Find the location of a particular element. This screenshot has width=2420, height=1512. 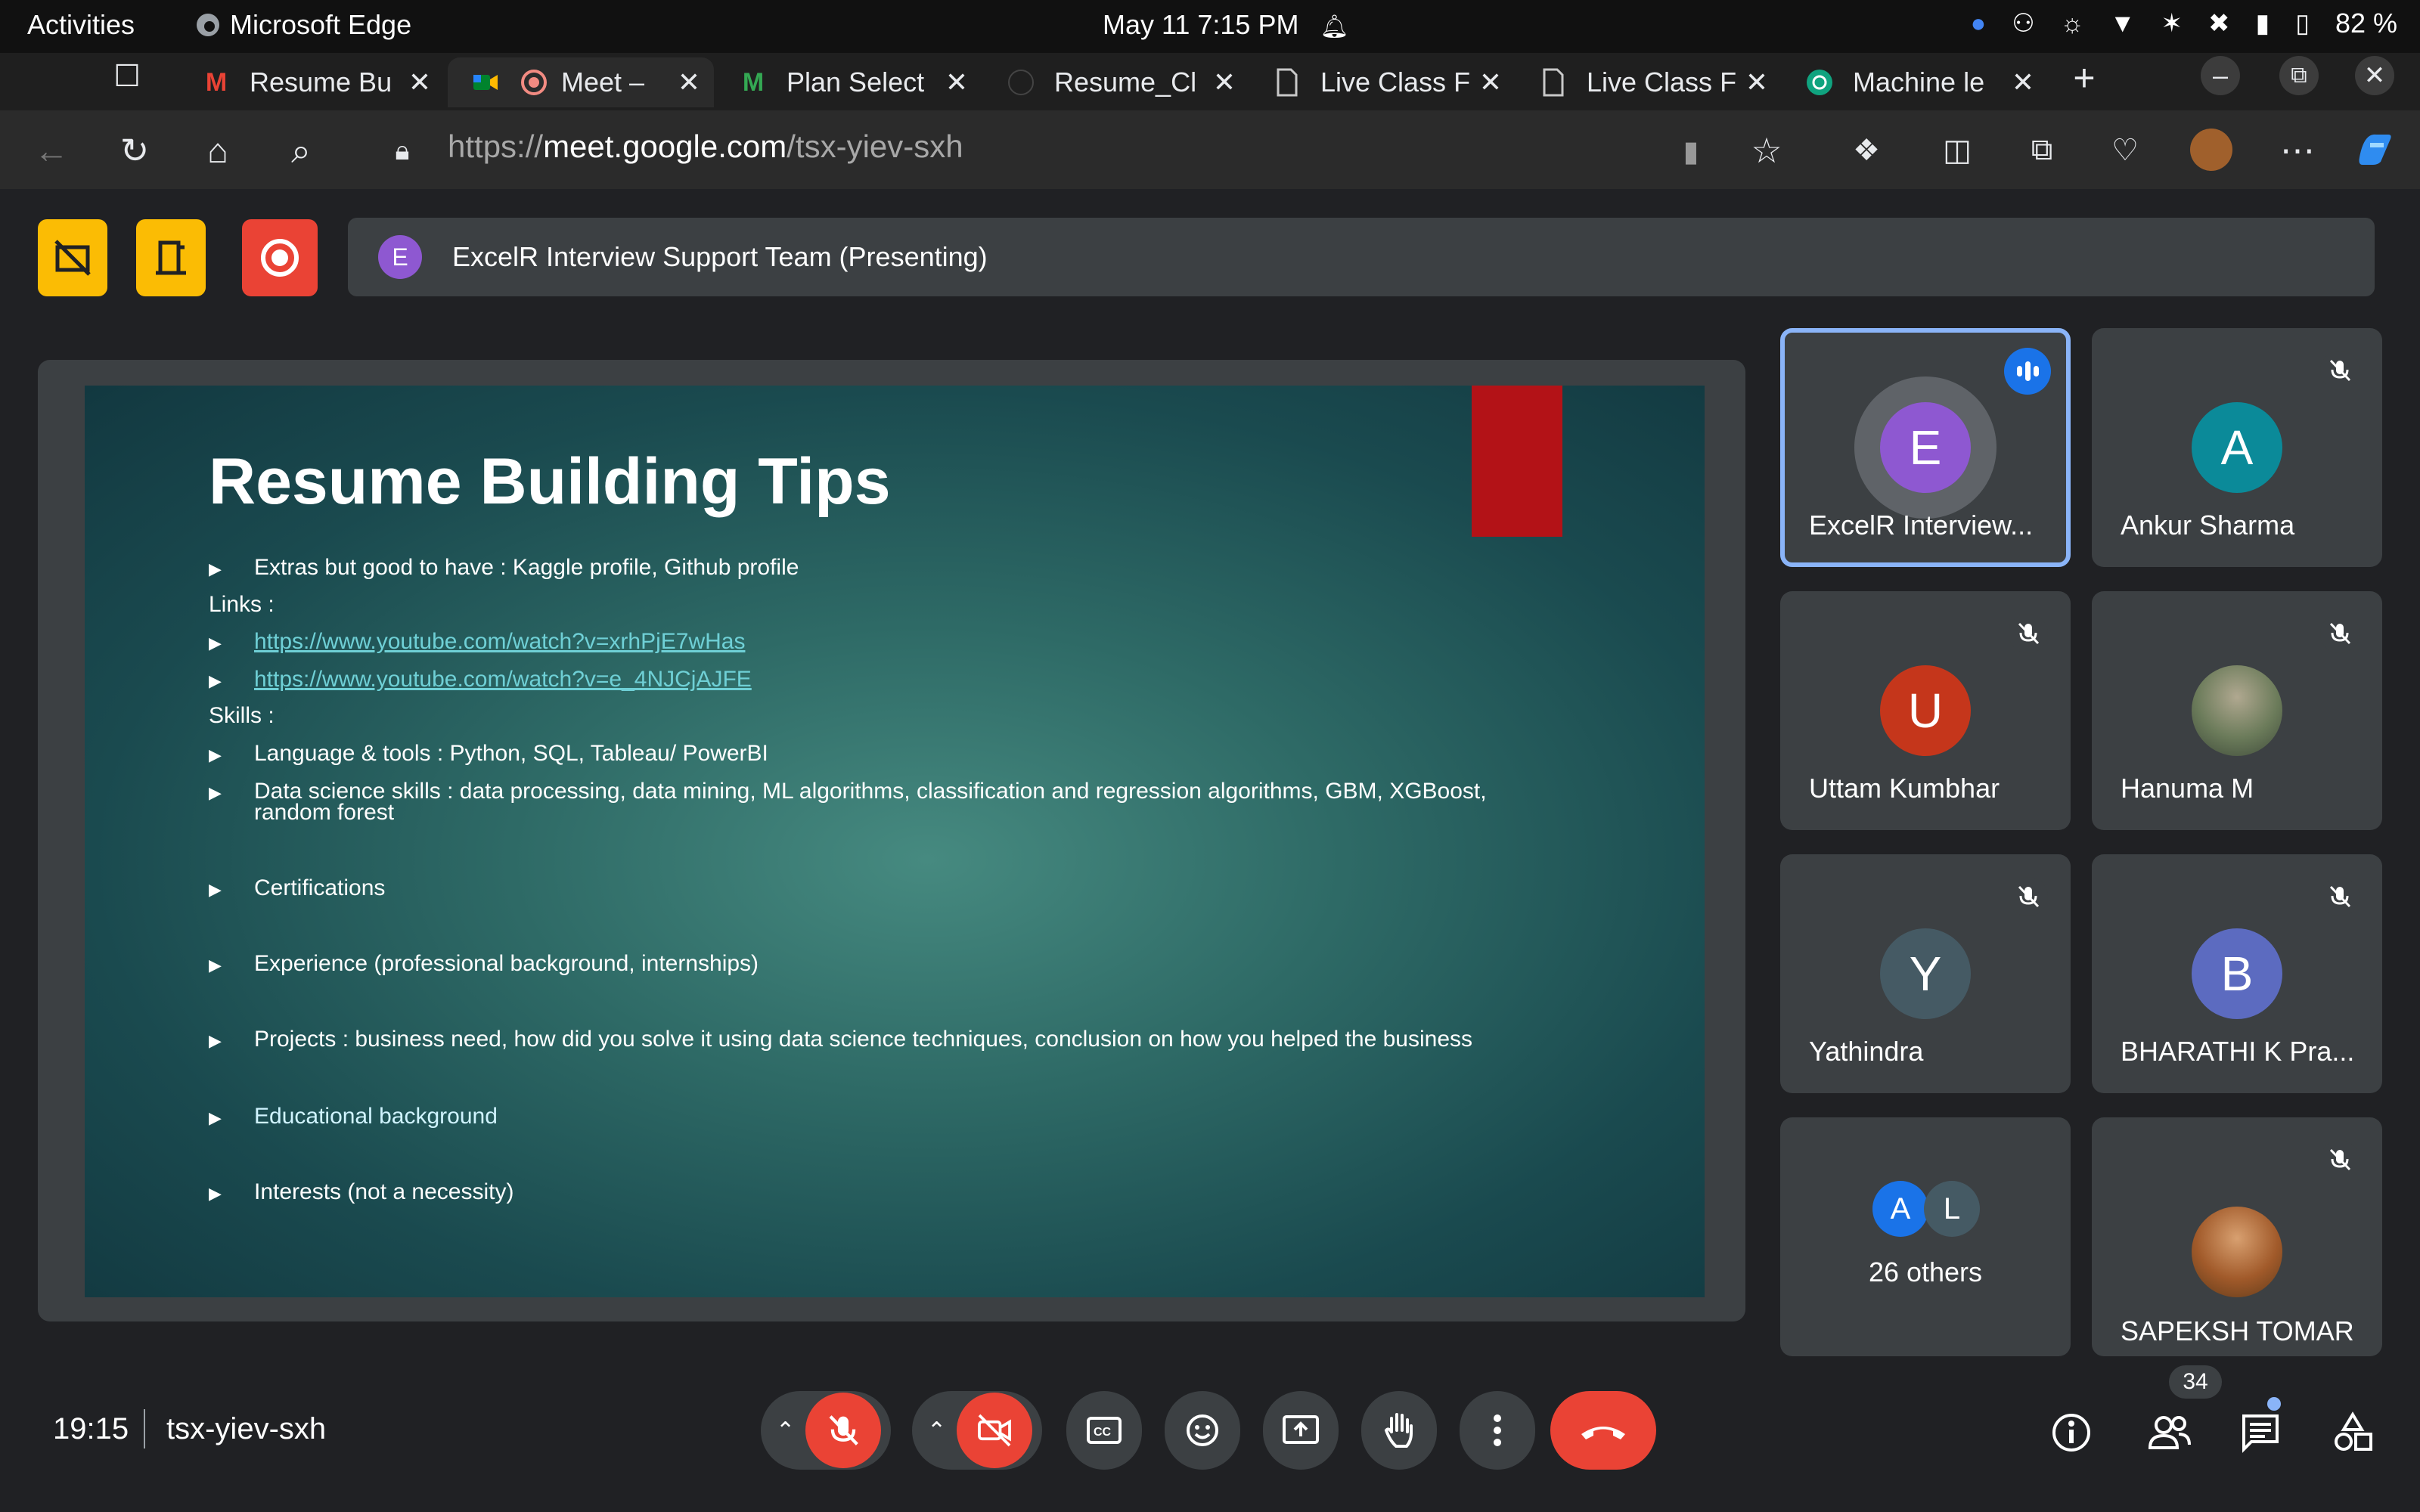

close-window-button: ✕ is located at coordinates (2374, 75).